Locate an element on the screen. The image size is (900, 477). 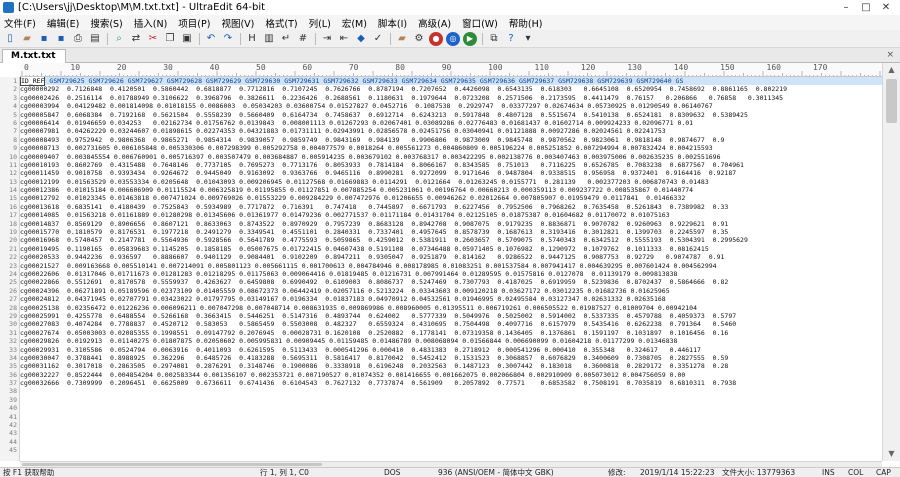
menu-search: 搜索(S) is located at coordinates (106, 23).